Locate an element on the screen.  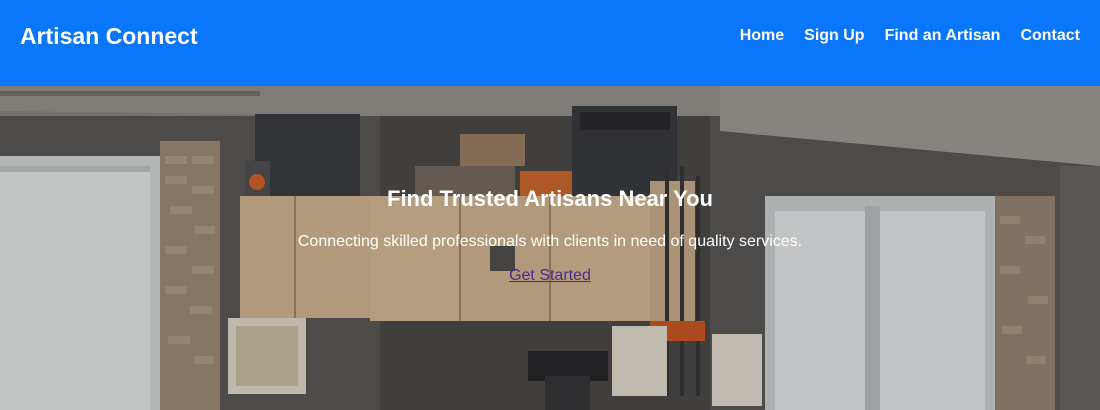
hero-title: Find Trusted Artisans Near You is located at coordinates (550, 198).